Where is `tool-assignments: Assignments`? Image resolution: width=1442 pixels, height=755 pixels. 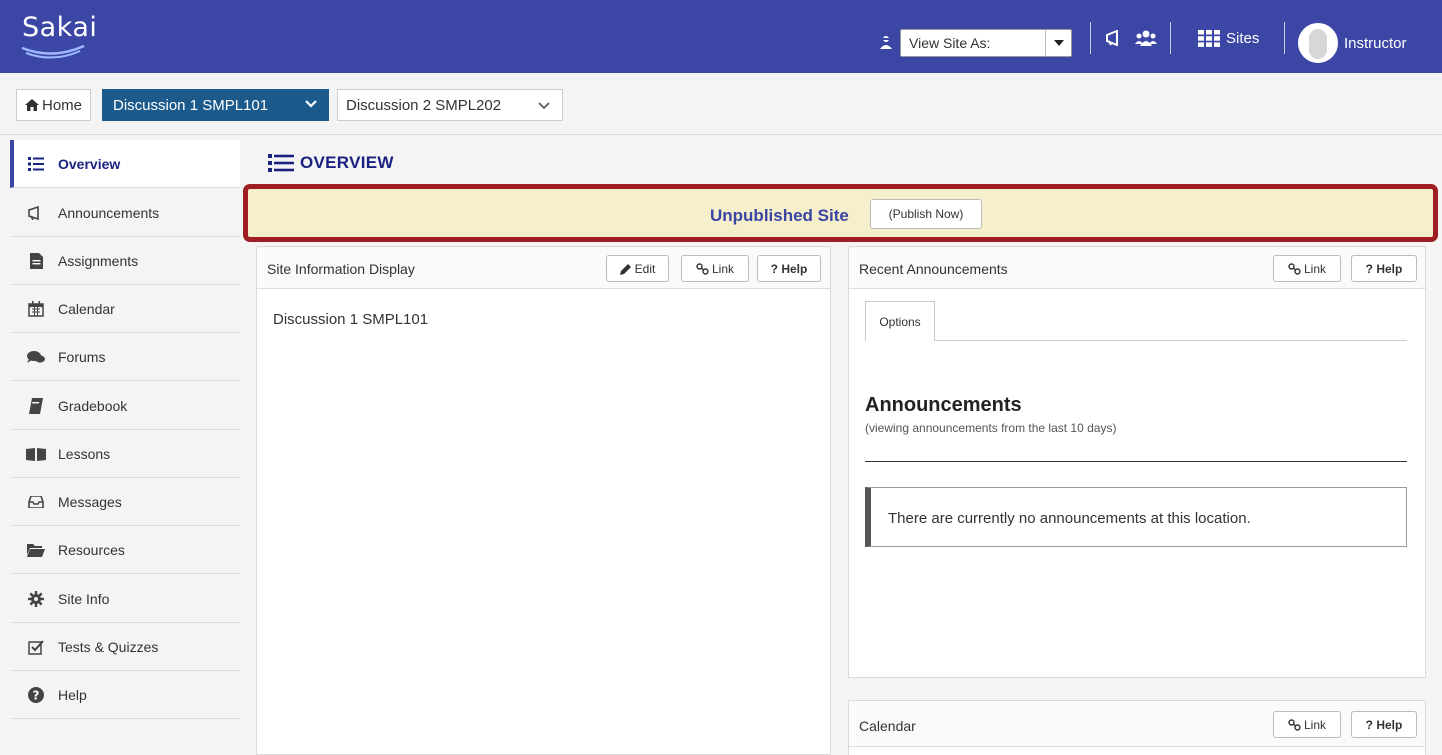
tool-assignments: Assignments is located at coordinates (125, 261).